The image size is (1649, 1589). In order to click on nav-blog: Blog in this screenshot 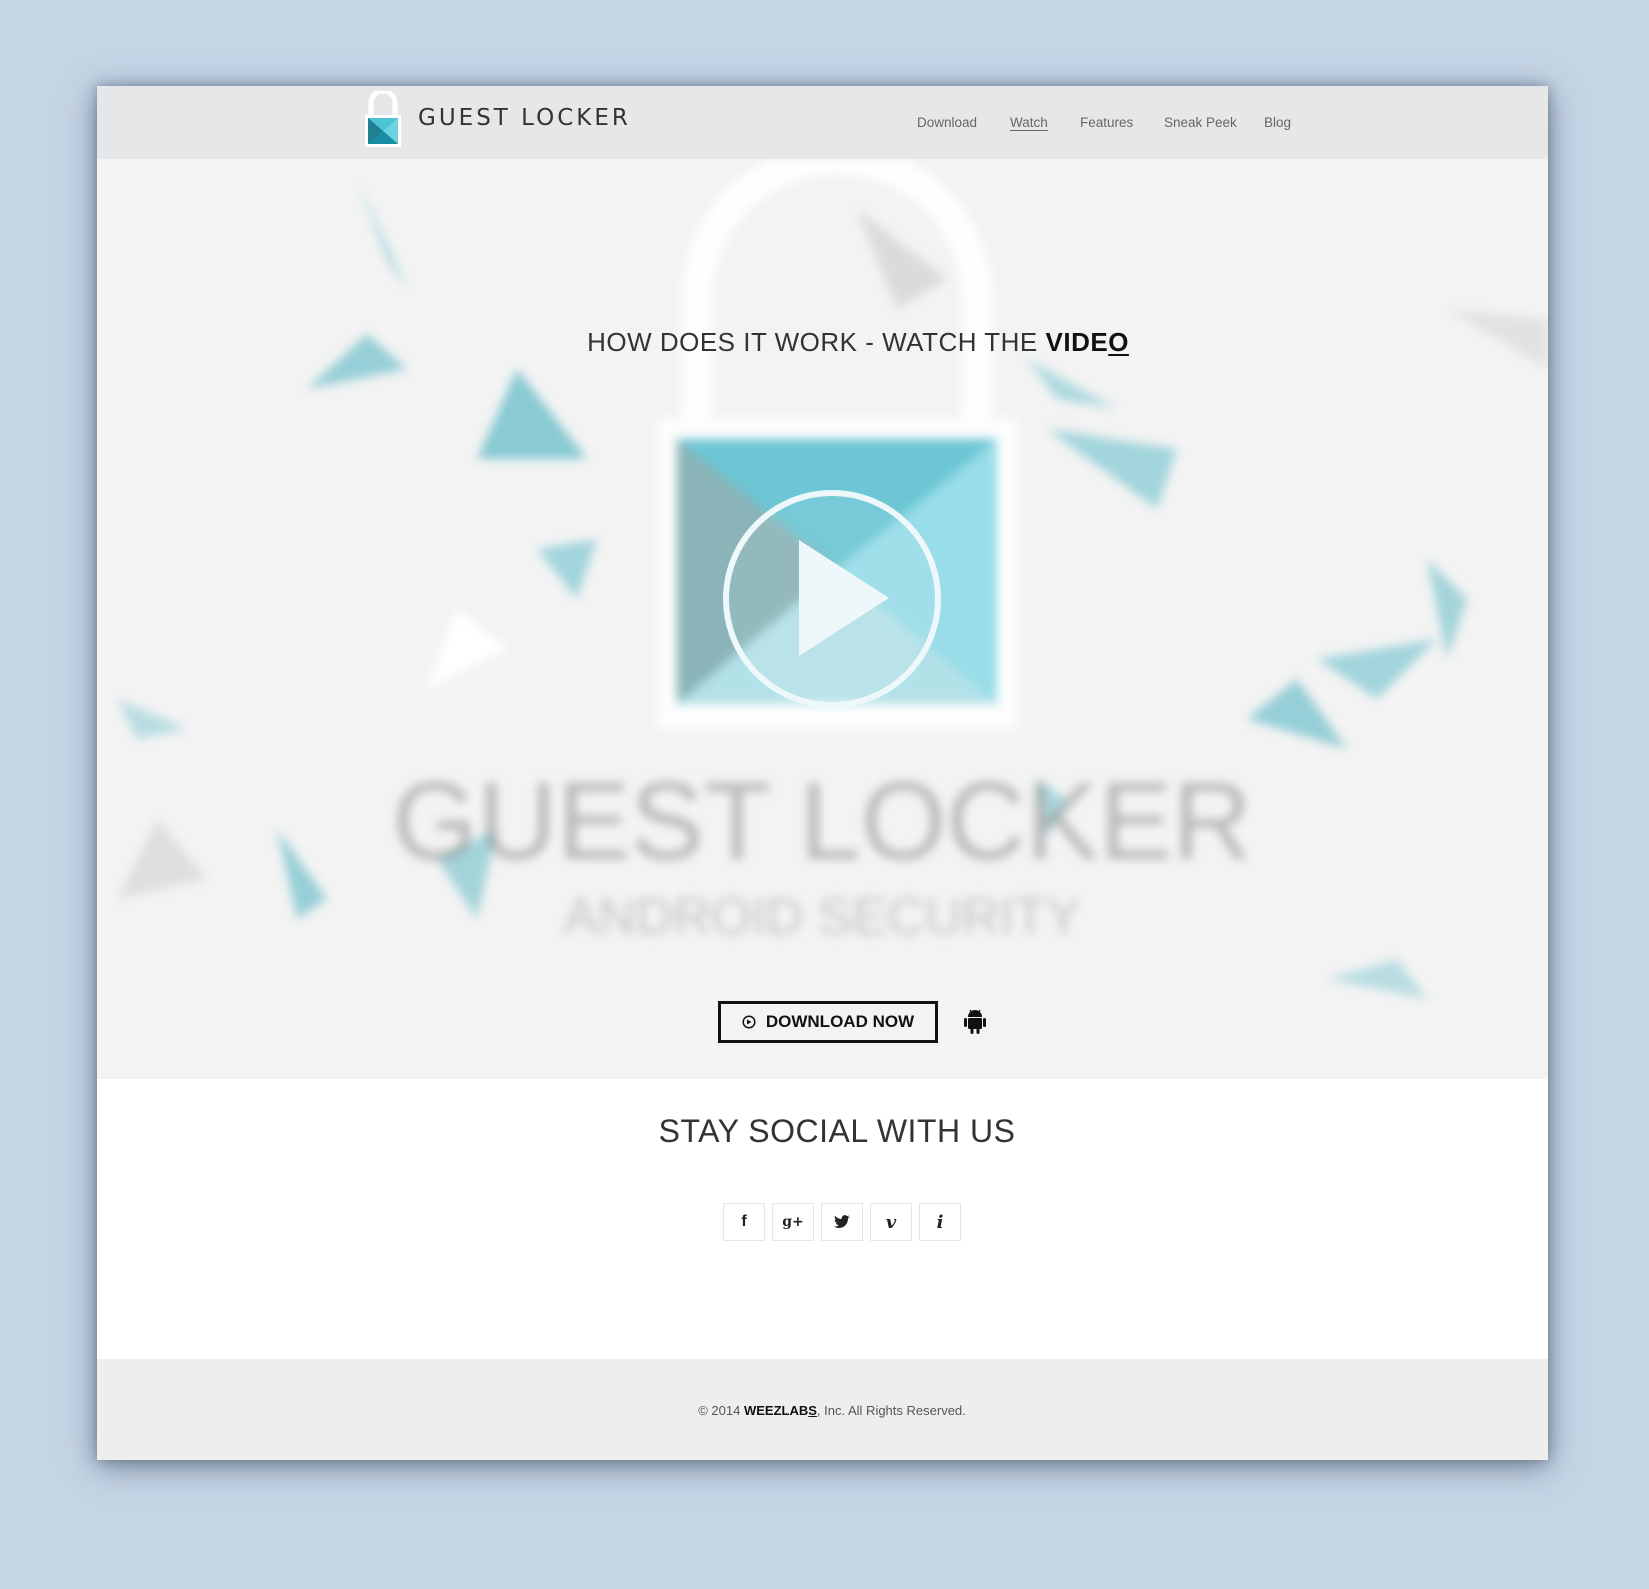, I will do `click(1277, 122)`.